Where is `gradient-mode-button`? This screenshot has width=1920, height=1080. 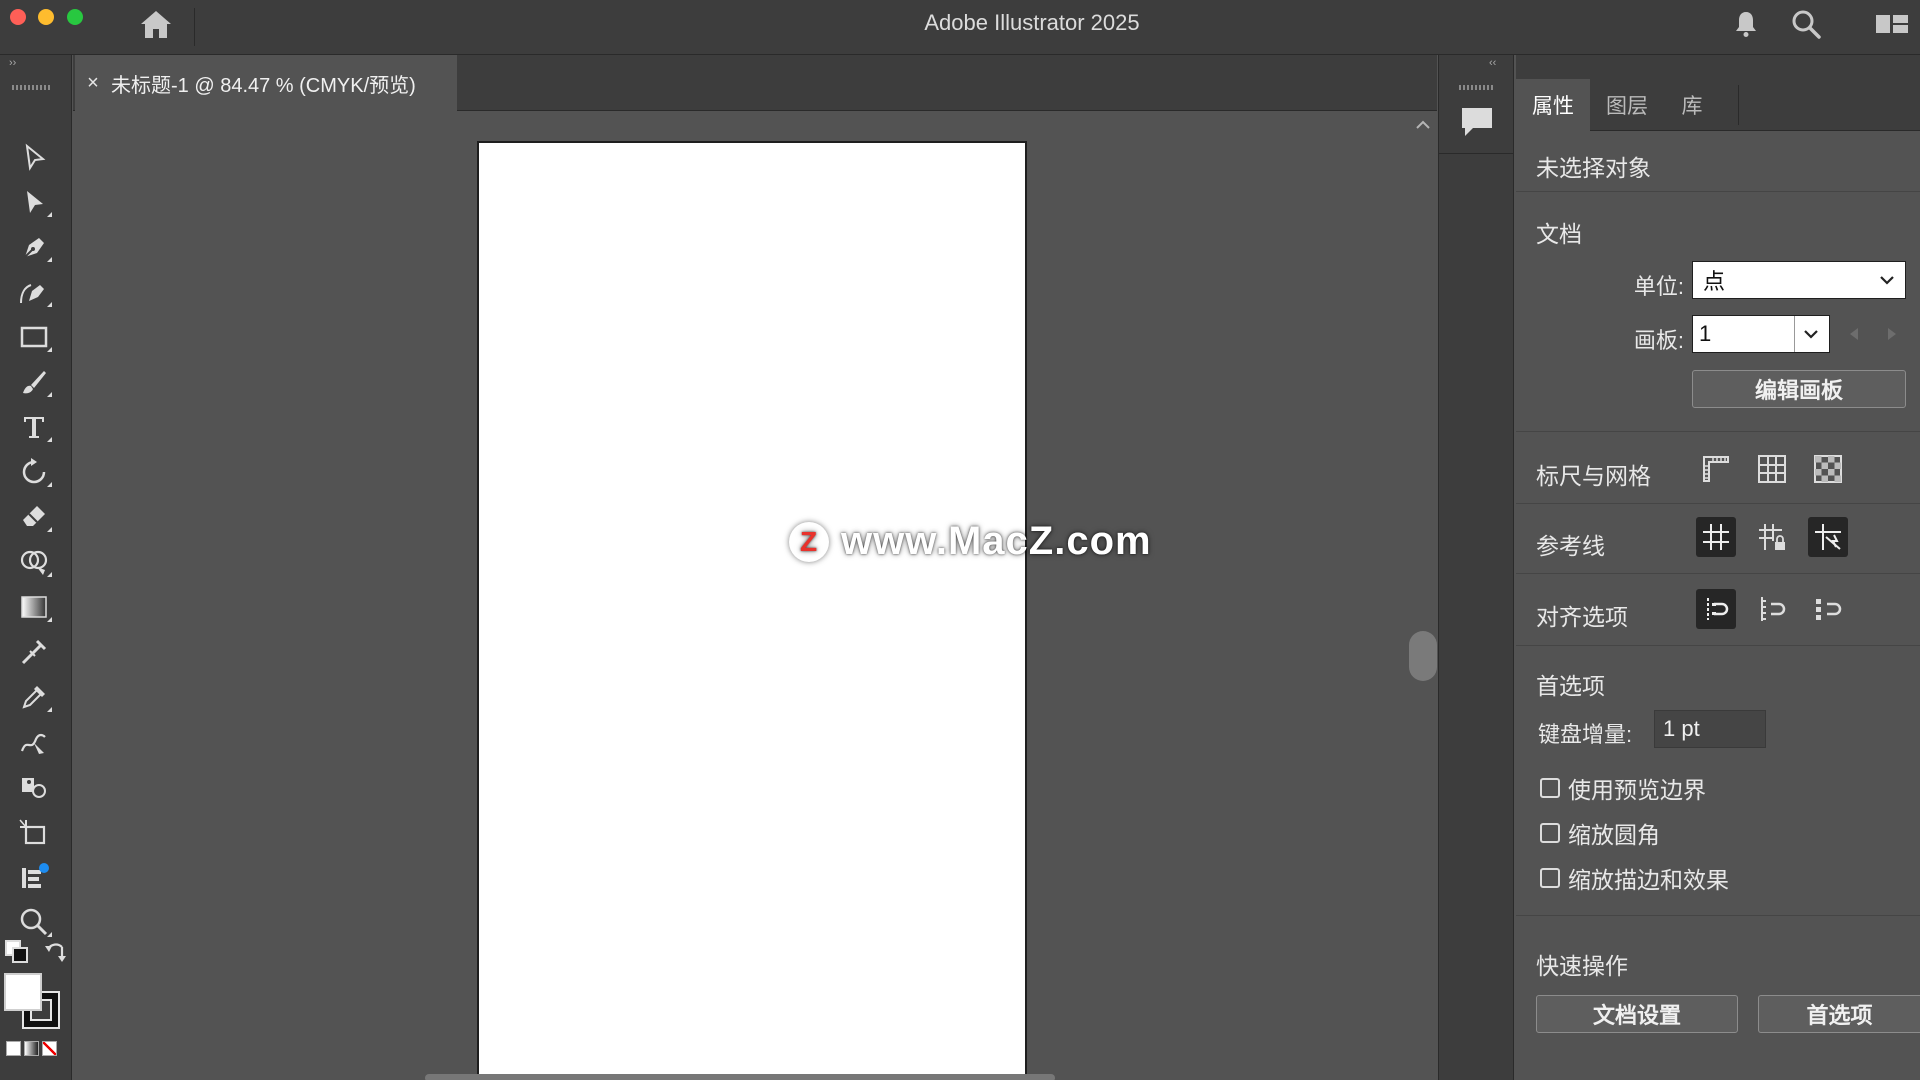 gradient-mode-button is located at coordinates (31, 1048).